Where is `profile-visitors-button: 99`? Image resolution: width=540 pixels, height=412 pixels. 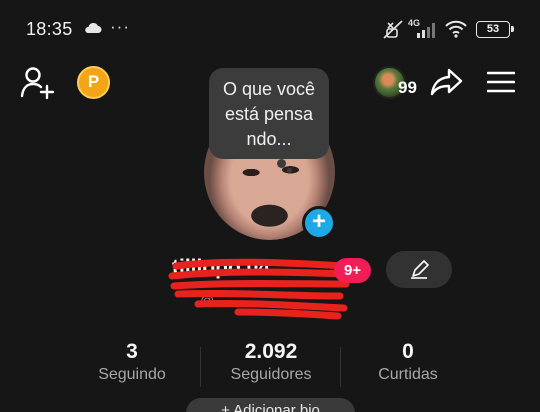 profile-visitors-button: 99 is located at coordinates (399, 83).